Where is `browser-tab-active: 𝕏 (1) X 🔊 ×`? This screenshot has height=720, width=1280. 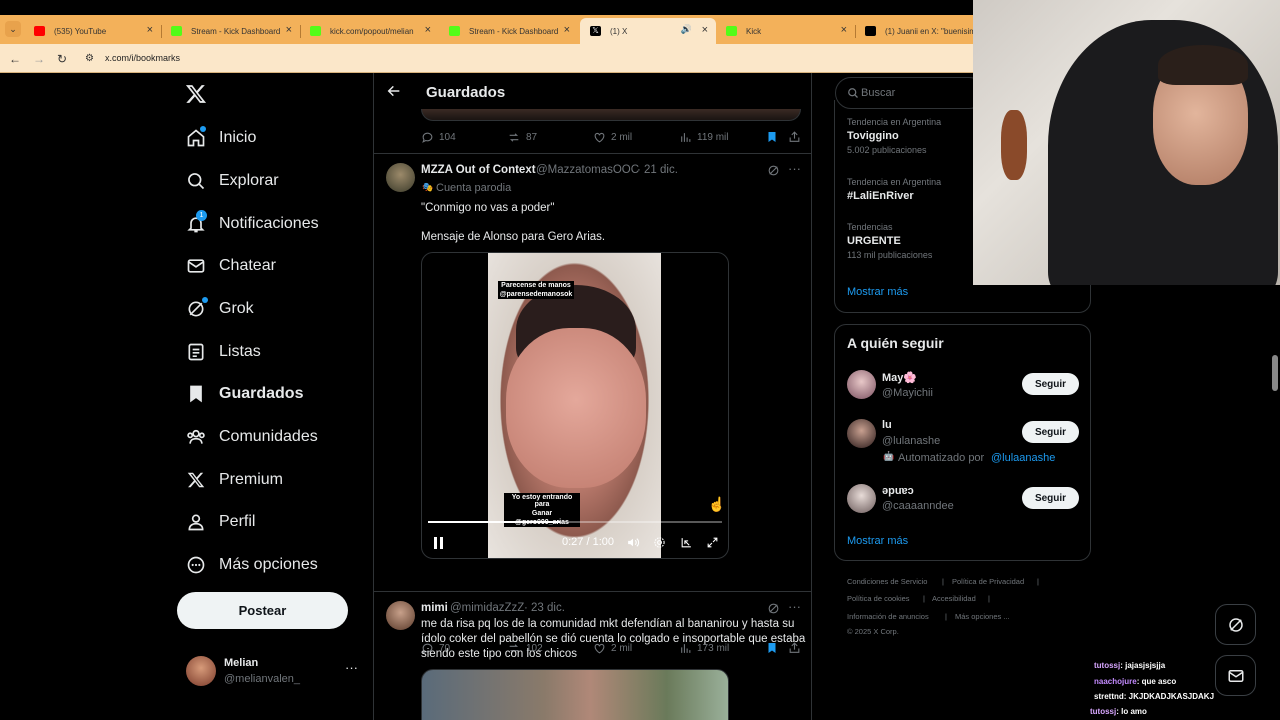 browser-tab-active: 𝕏 (1) X 🔊 × is located at coordinates (648, 31).